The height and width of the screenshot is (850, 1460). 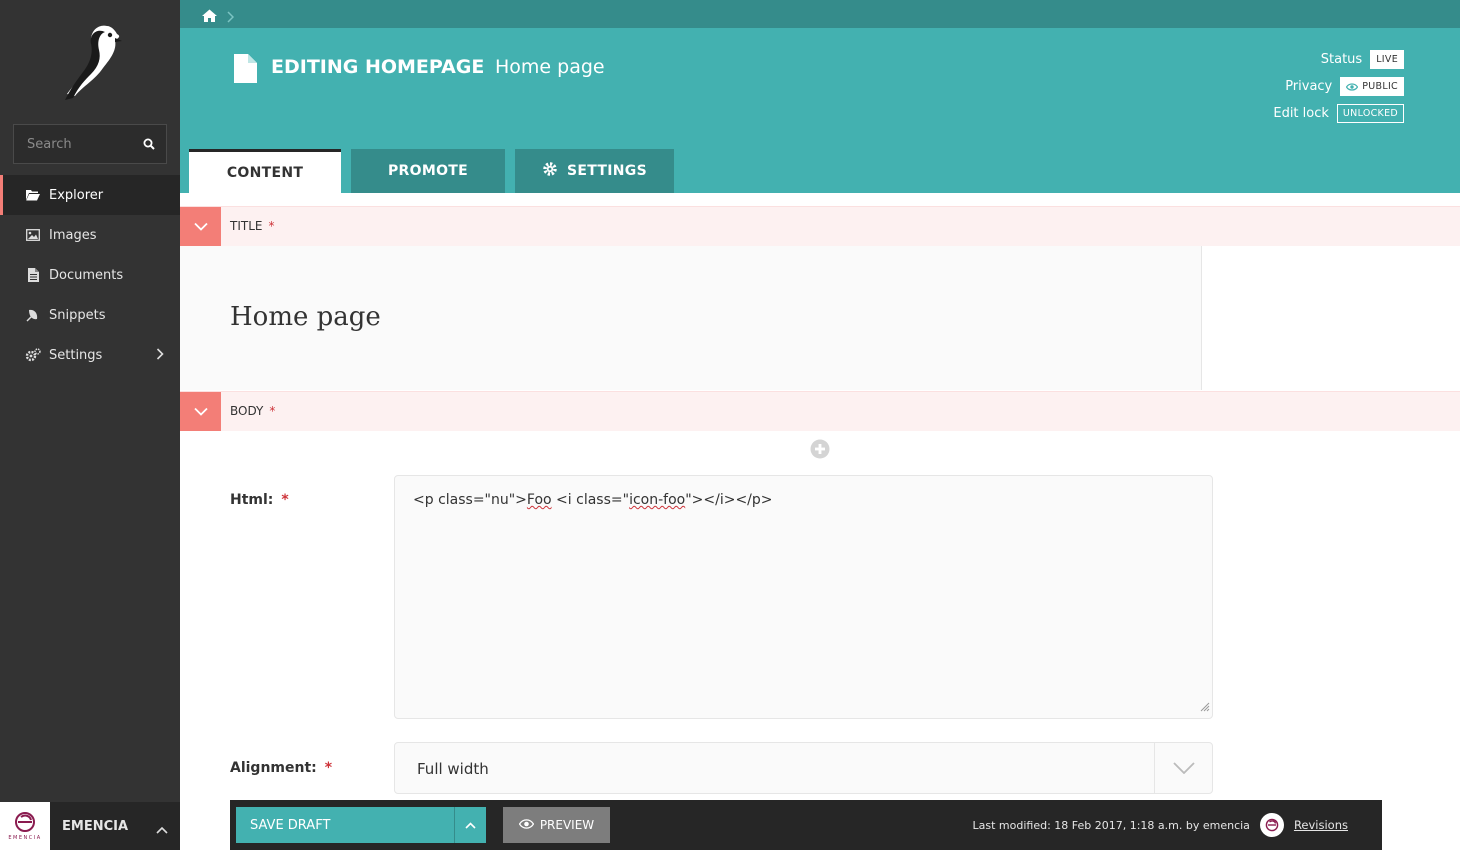 I want to click on body-section-text: BODY, so click(x=246, y=411).